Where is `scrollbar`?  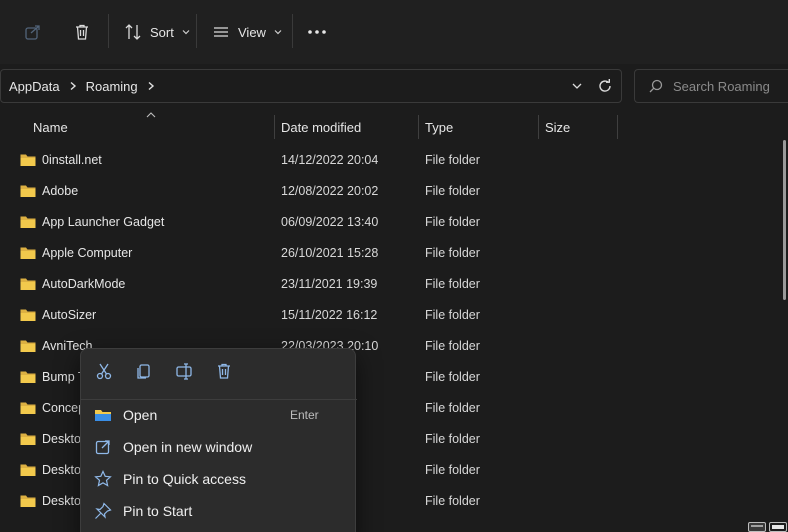 scrollbar is located at coordinates (784, 321).